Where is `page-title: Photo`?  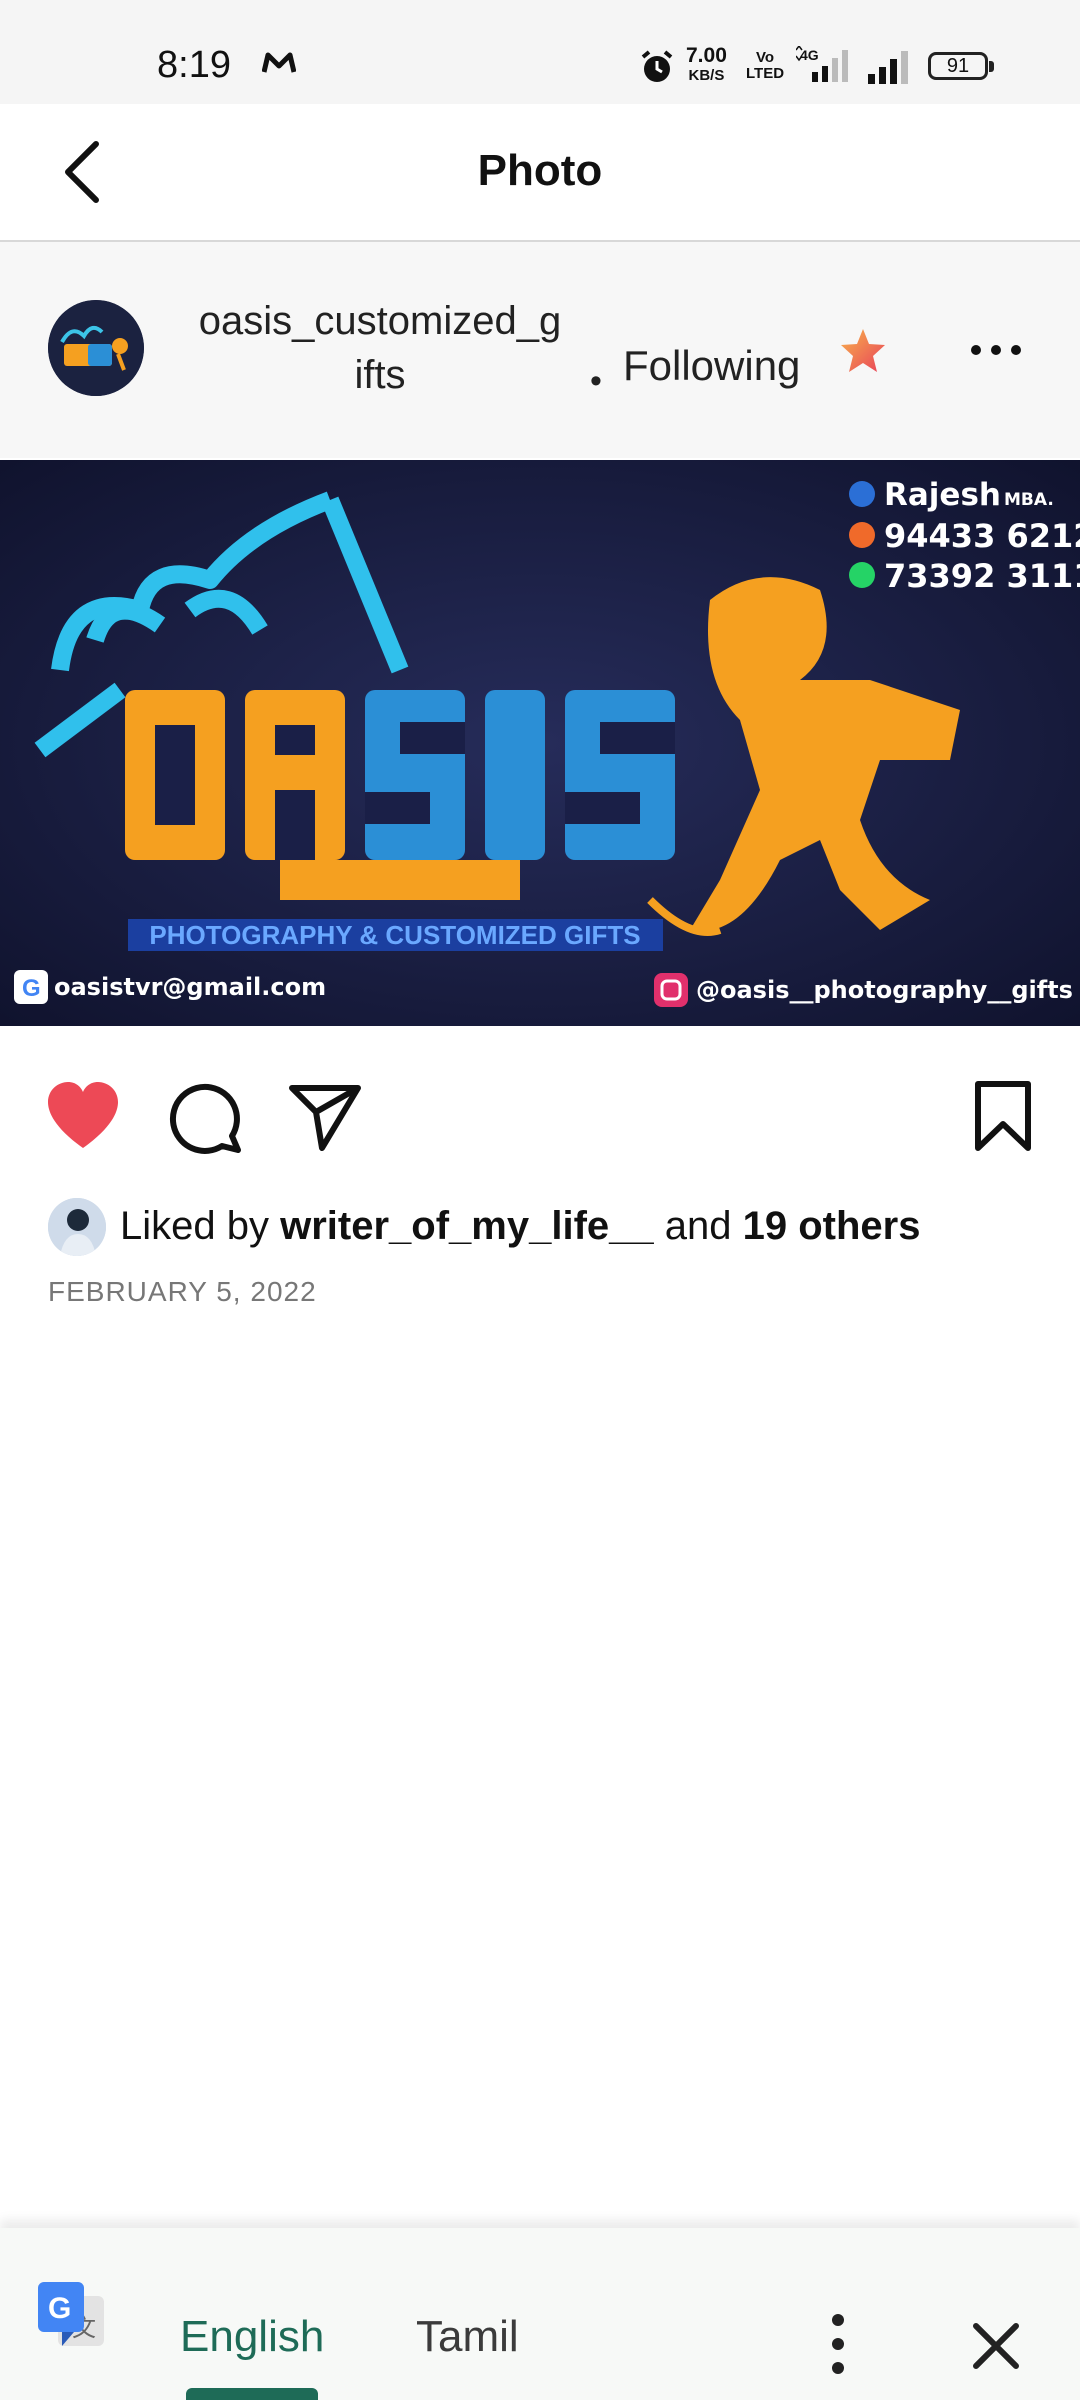
page-title: Photo is located at coordinates (540, 170).